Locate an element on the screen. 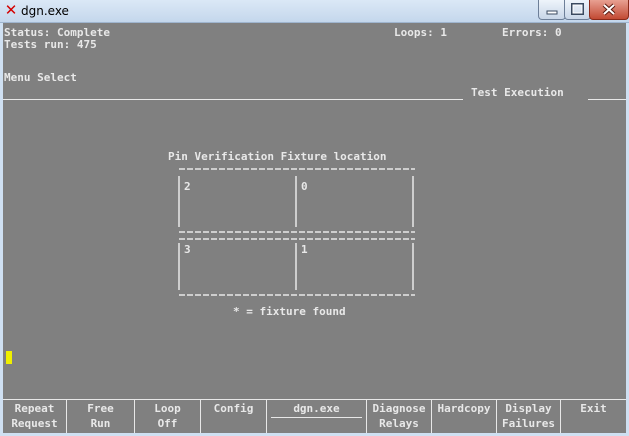 This screenshot has height=436, width=629. dgn-exe-key: dgn.exe is located at coordinates (317, 416).